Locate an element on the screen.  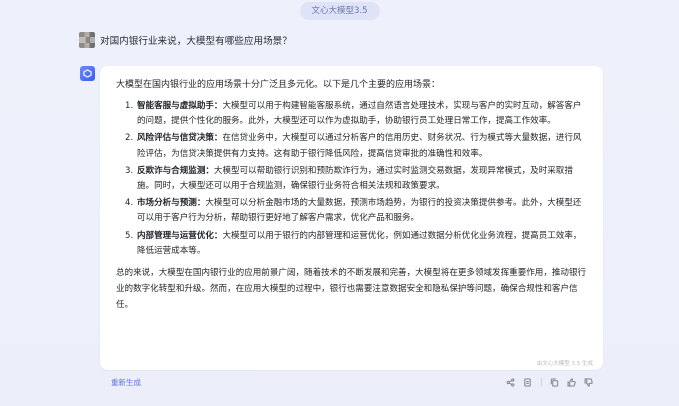
point-number: 2. is located at coordinates (129, 138).